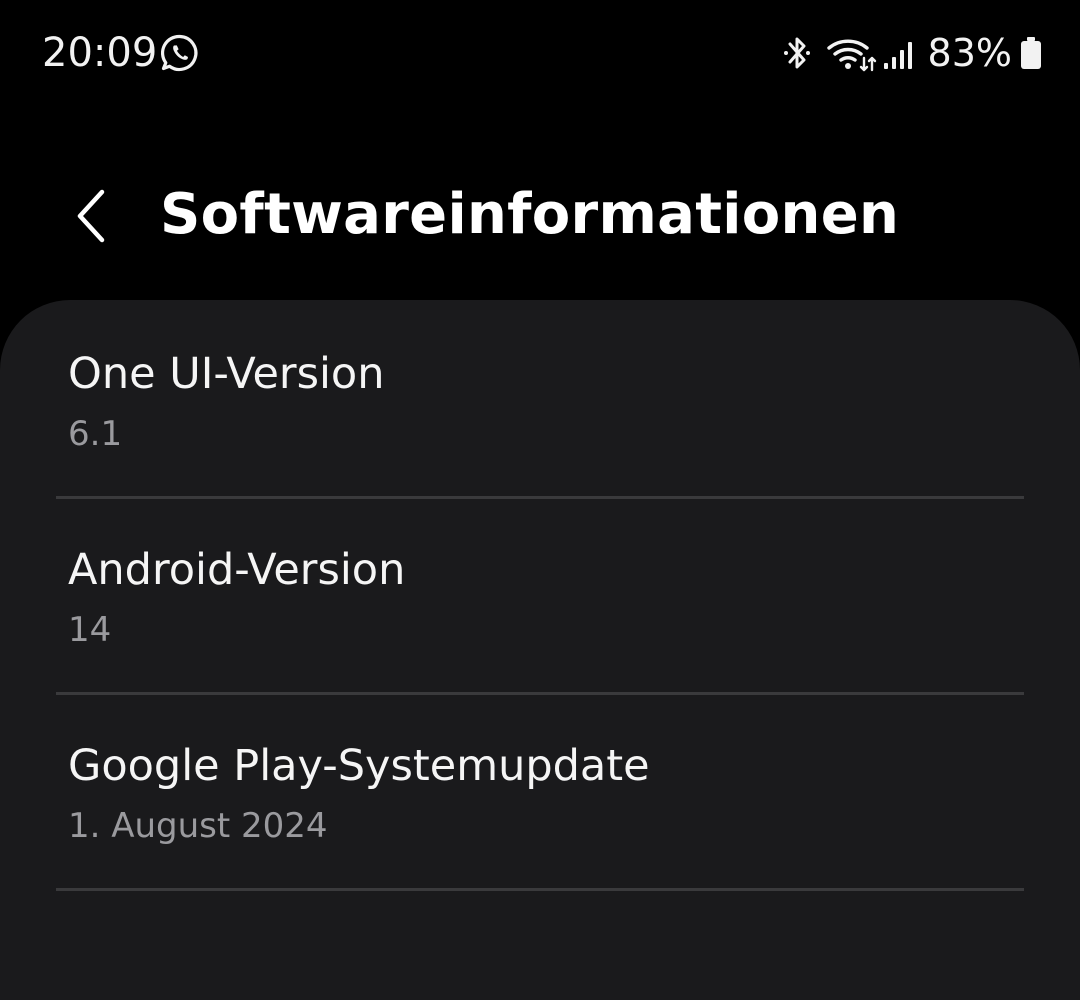 The height and width of the screenshot is (1000, 1080). Describe the element at coordinates (530, 214) in the screenshot. I see `page-title: Softwareinformationen` at that location.